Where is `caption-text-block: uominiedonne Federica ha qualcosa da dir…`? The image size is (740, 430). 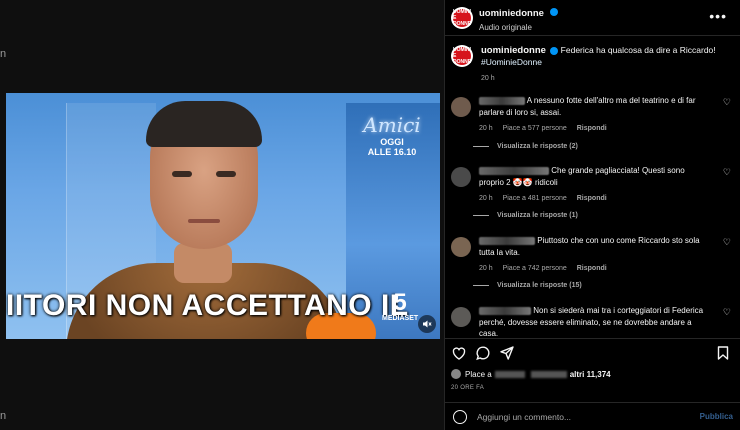
caption-text-block: uominiedonne Federica ha qualcosa da dir… is located at coordinates (598, 65).